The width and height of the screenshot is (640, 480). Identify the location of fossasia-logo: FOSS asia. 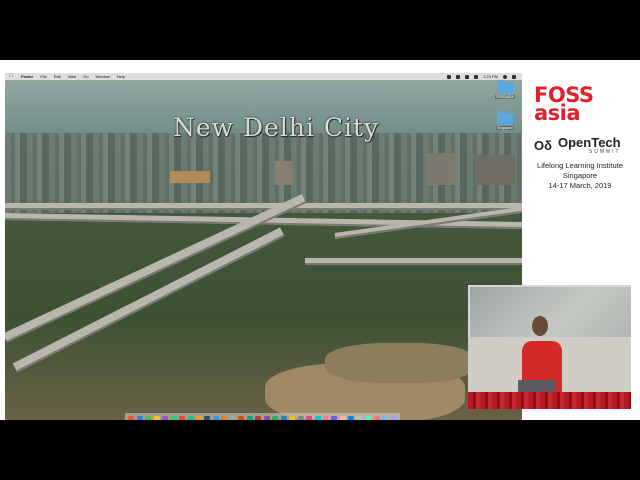
(579, 105).